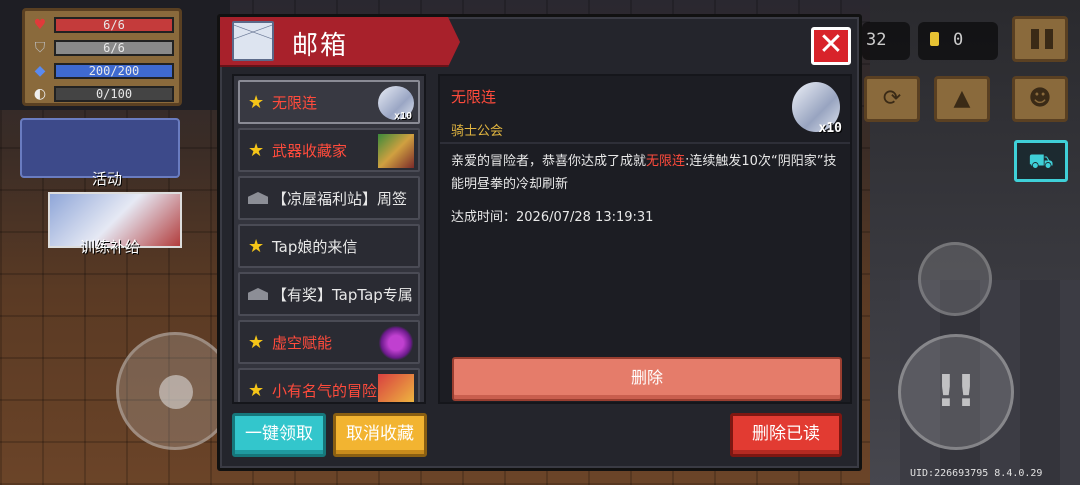  Describe the element at coordinates (320, 46) in the screenshot. I see `mailbox-title: 邮箱` at that location.